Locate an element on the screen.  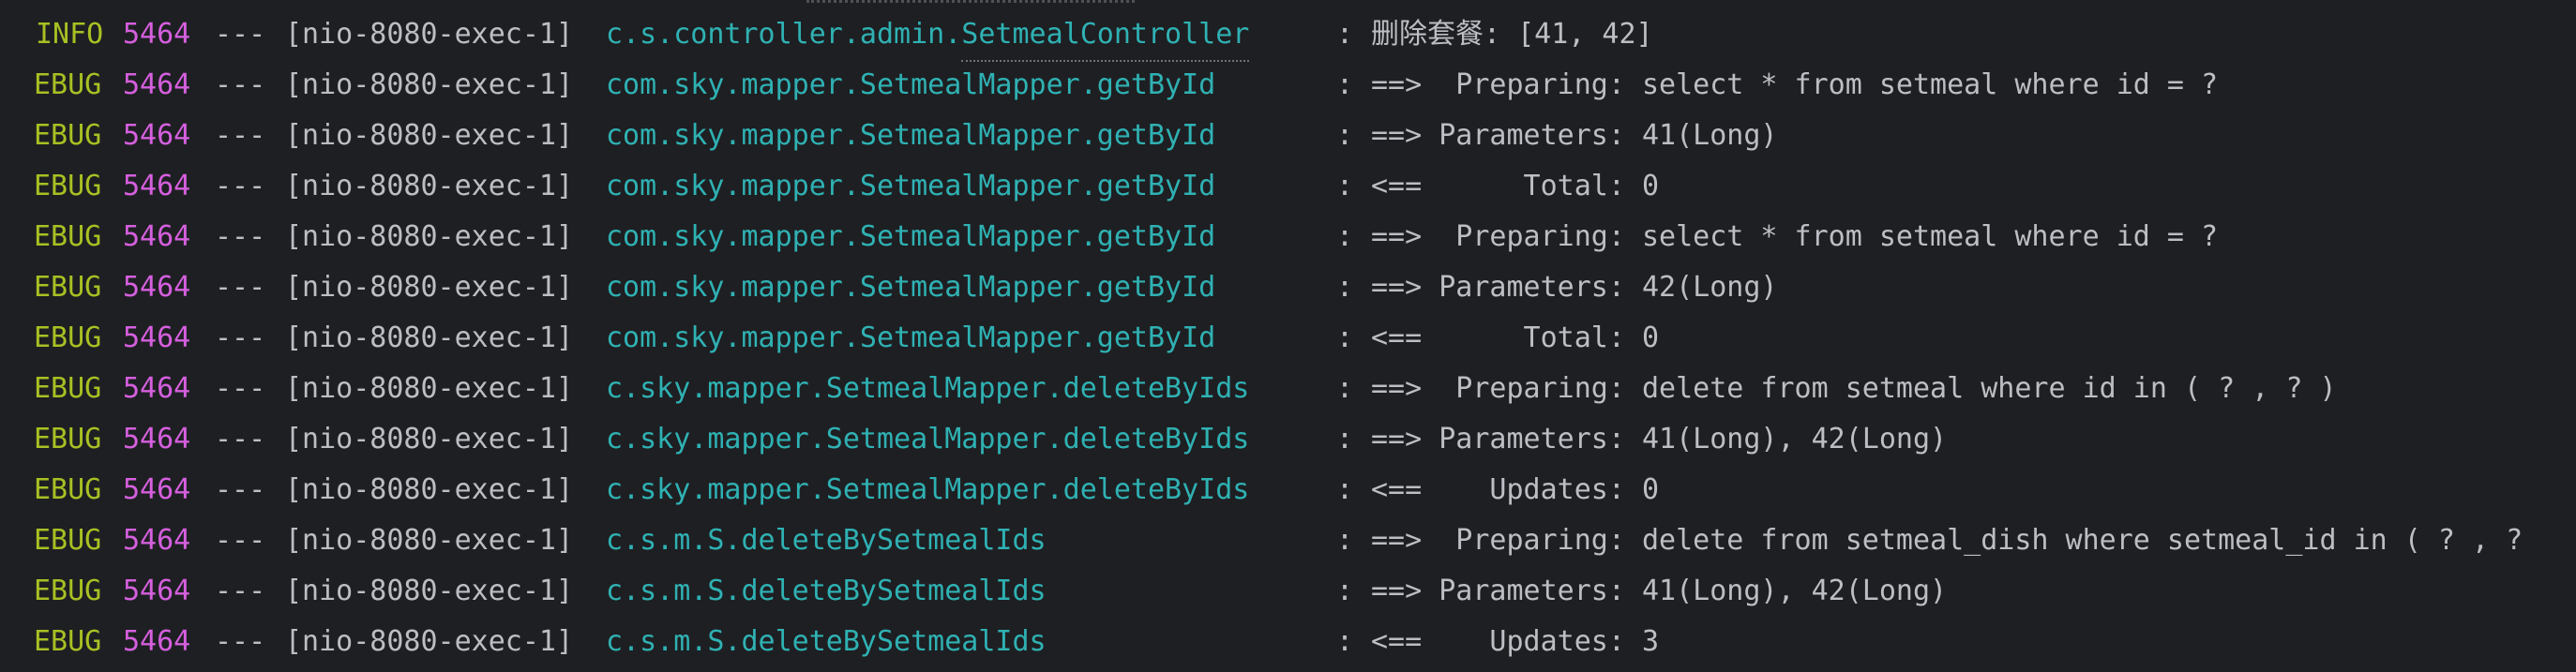
log-logger: c.s.controller.admin.SetmealController is located at coordinates (928, 35).